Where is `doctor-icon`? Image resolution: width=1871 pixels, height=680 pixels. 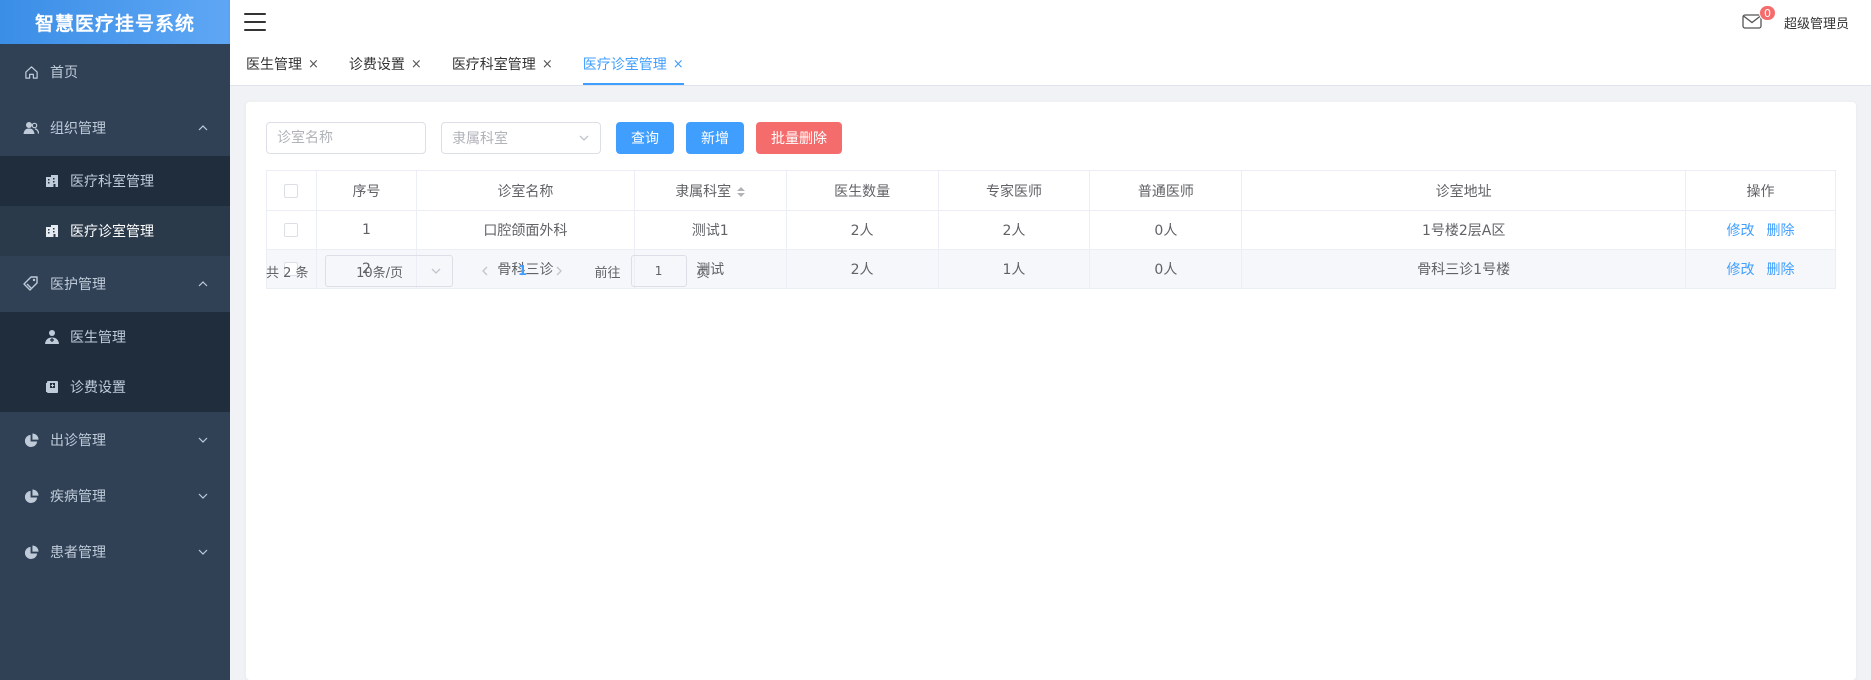
doctor-icon is located at coordinates (52, 337).